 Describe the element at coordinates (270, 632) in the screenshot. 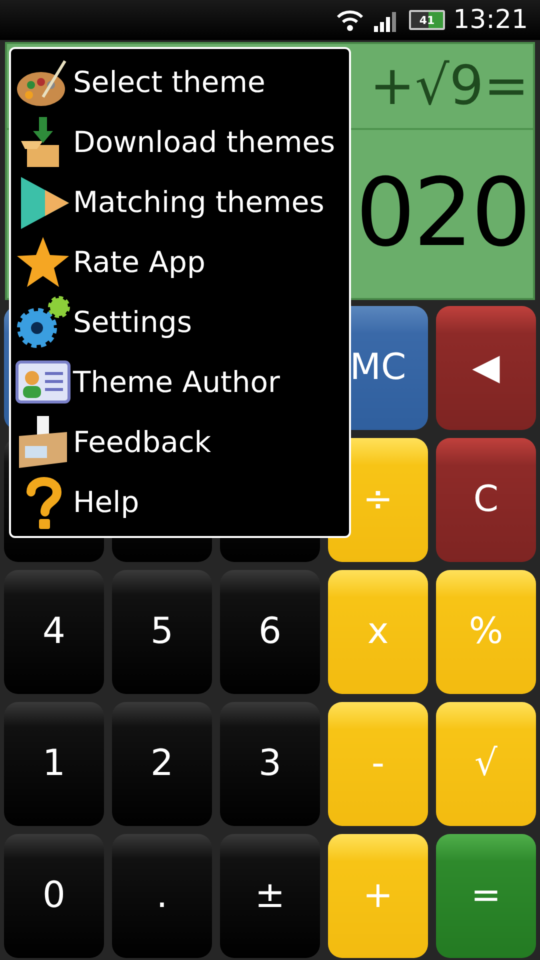

I see `calculator-key: 6` at that location.